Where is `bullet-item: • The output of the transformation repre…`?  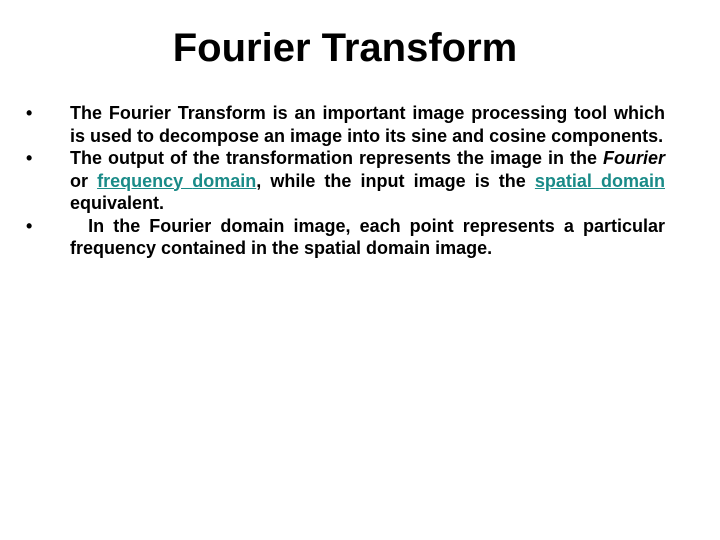
bullet-item: • The output of the transformation repre… is located at coordinates (345, 181).